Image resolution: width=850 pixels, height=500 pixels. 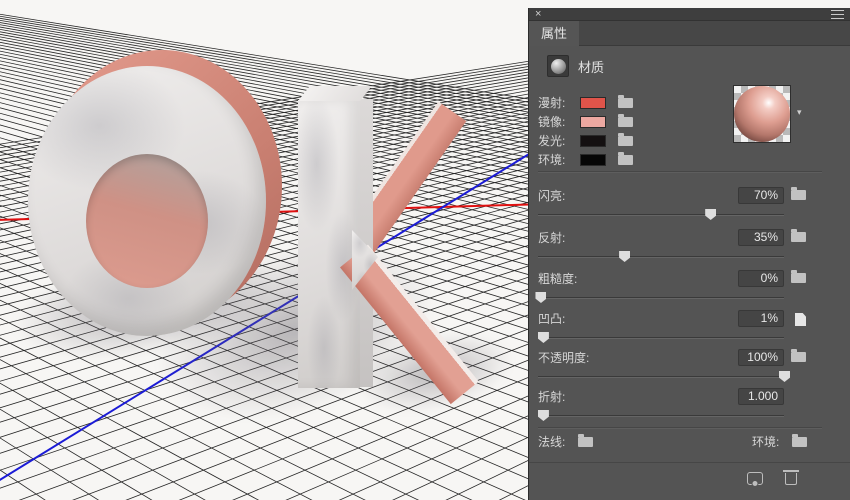 What do you see at coordinates (593, 121) in the screenshot?
I see `specular-color-swatch` at bounding box center [593, 121].